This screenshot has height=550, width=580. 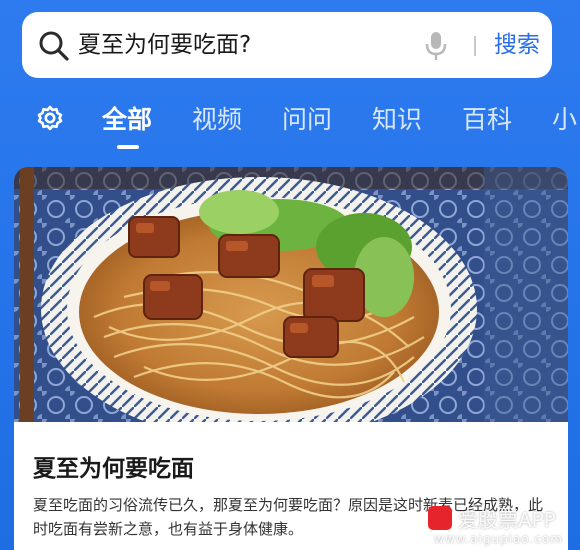 I want to click on tab-encyclopedia: 百科, so click(x=487, y=118).